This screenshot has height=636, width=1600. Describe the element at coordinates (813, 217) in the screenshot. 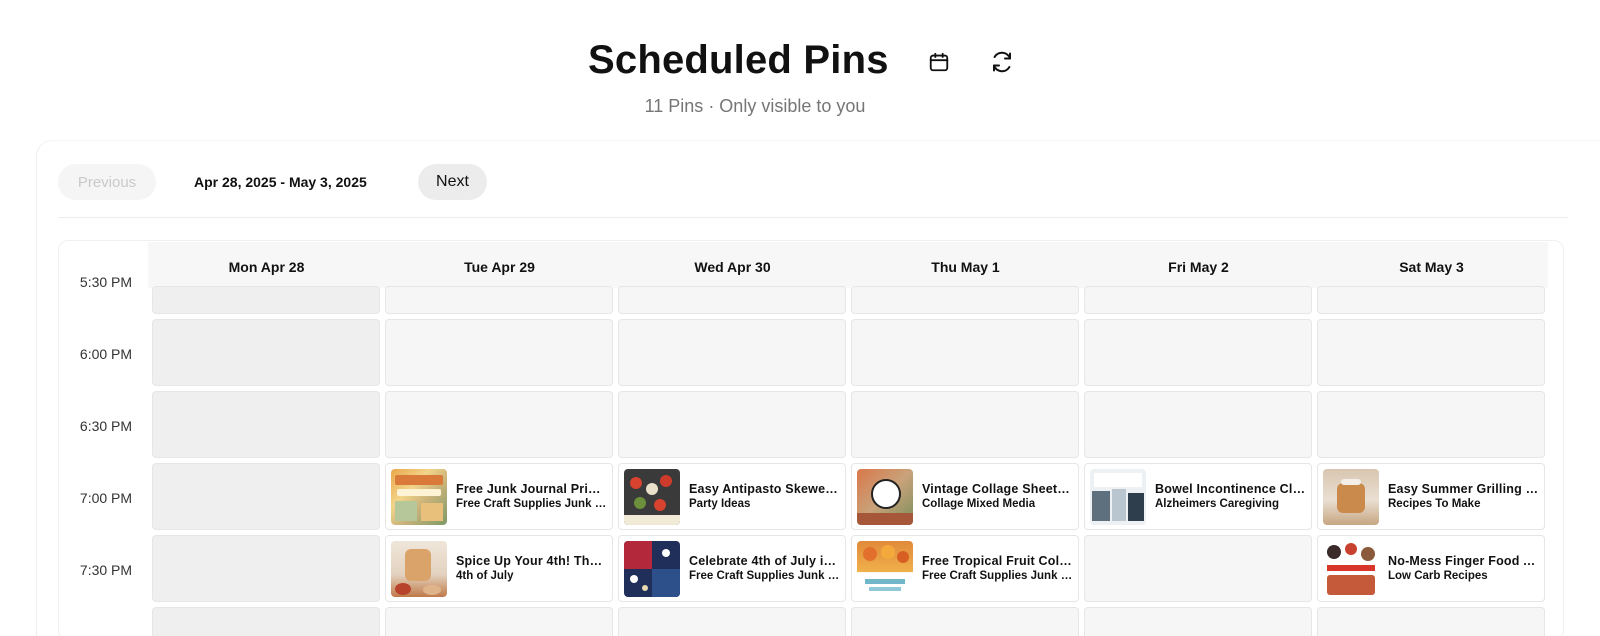

I see `divider` at that location.